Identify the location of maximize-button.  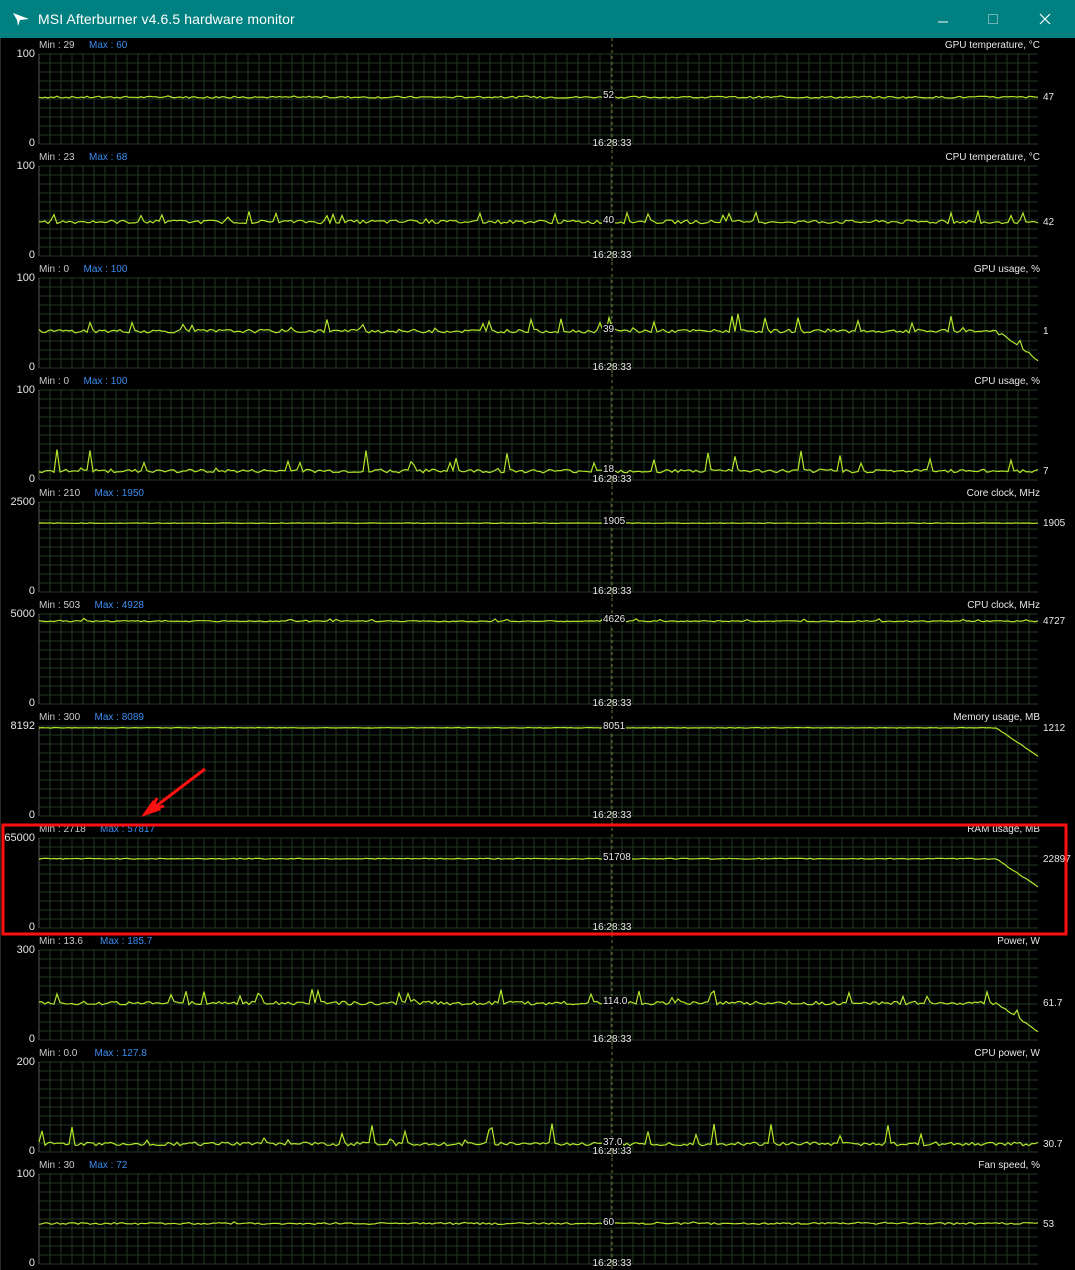
(993, 19).